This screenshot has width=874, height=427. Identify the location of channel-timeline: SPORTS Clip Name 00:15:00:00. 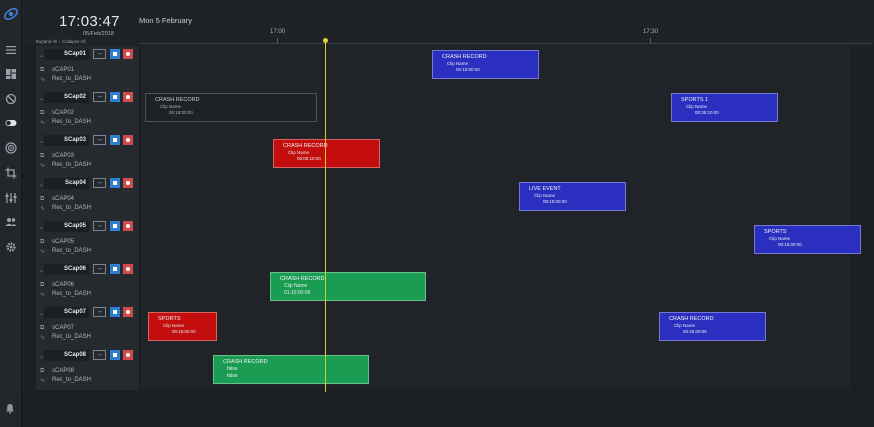
(500, 239).